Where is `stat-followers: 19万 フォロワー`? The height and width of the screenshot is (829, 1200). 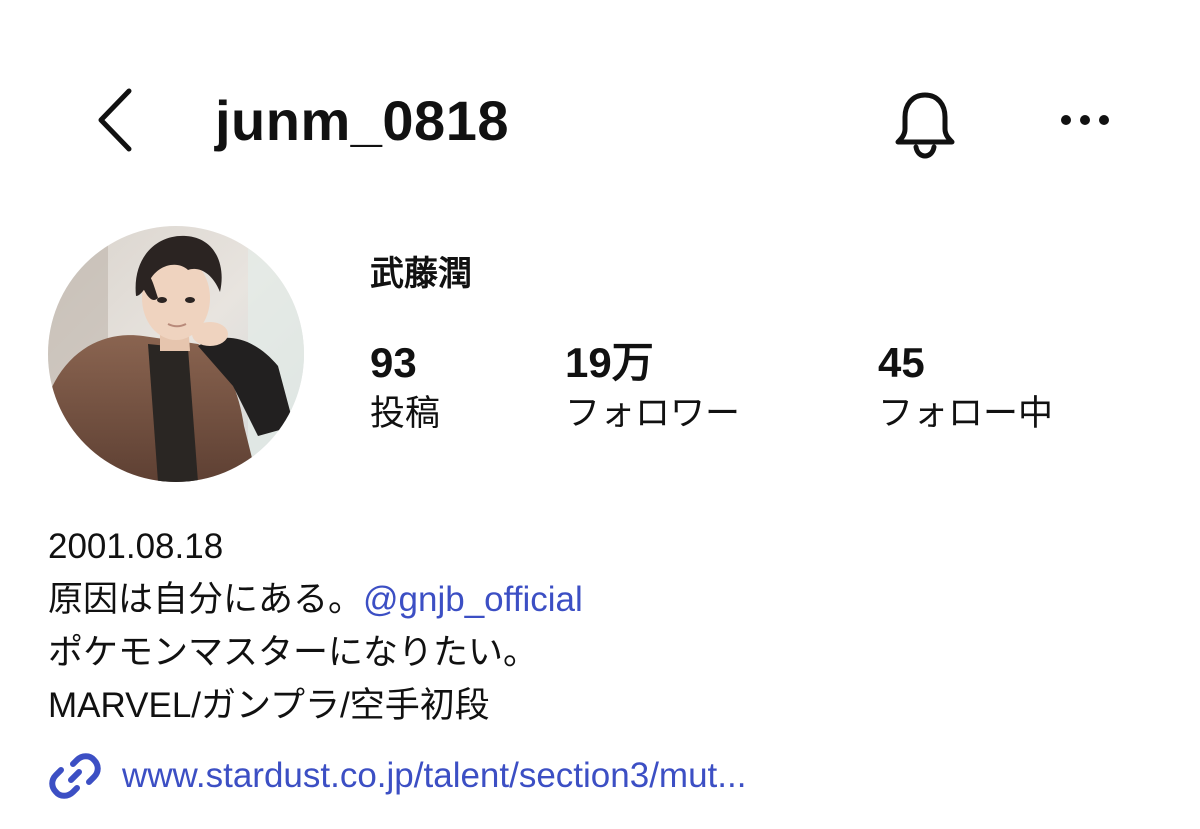
stat-followers: 19万 フォロワー is located at coordinates (652, 388).